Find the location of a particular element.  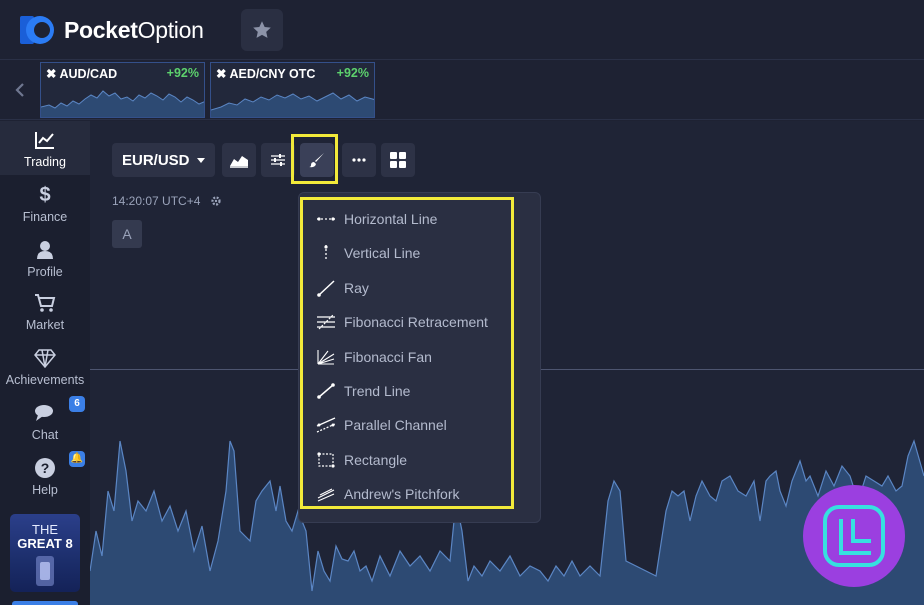

star-icon is located at coordinates (262, 29).